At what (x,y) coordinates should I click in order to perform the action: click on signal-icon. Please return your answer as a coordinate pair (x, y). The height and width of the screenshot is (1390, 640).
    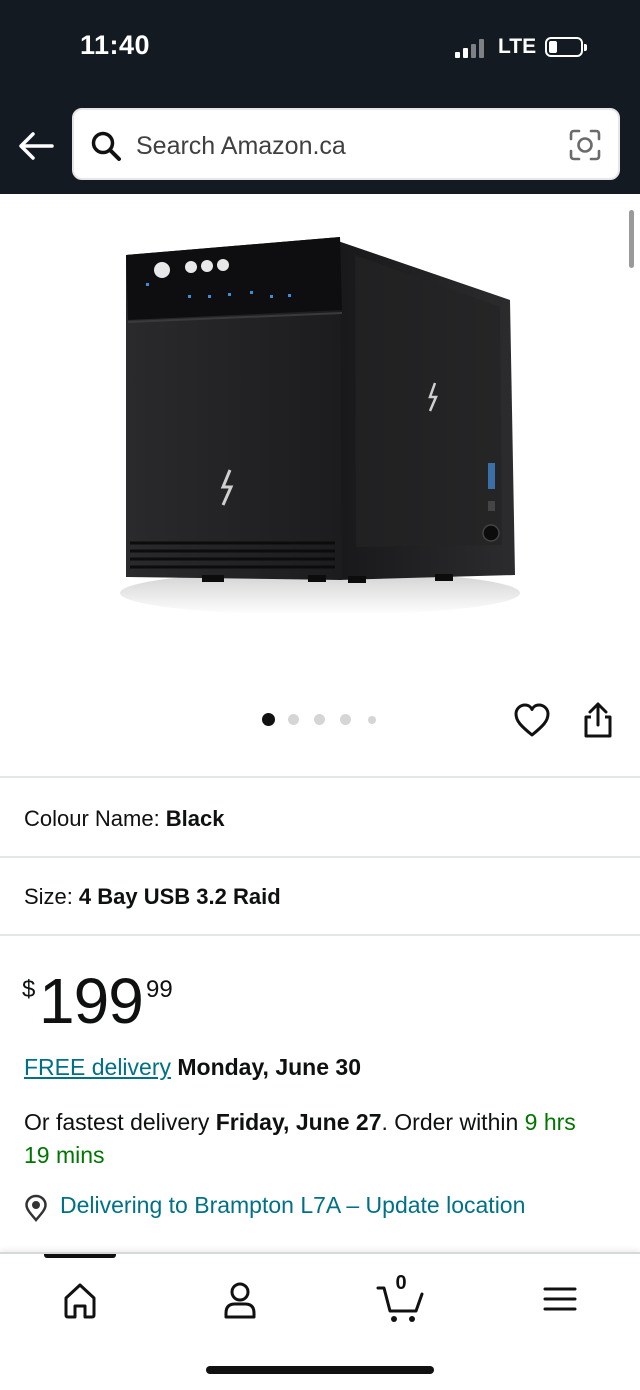
    Looking at the image, I should click on (472, 48).